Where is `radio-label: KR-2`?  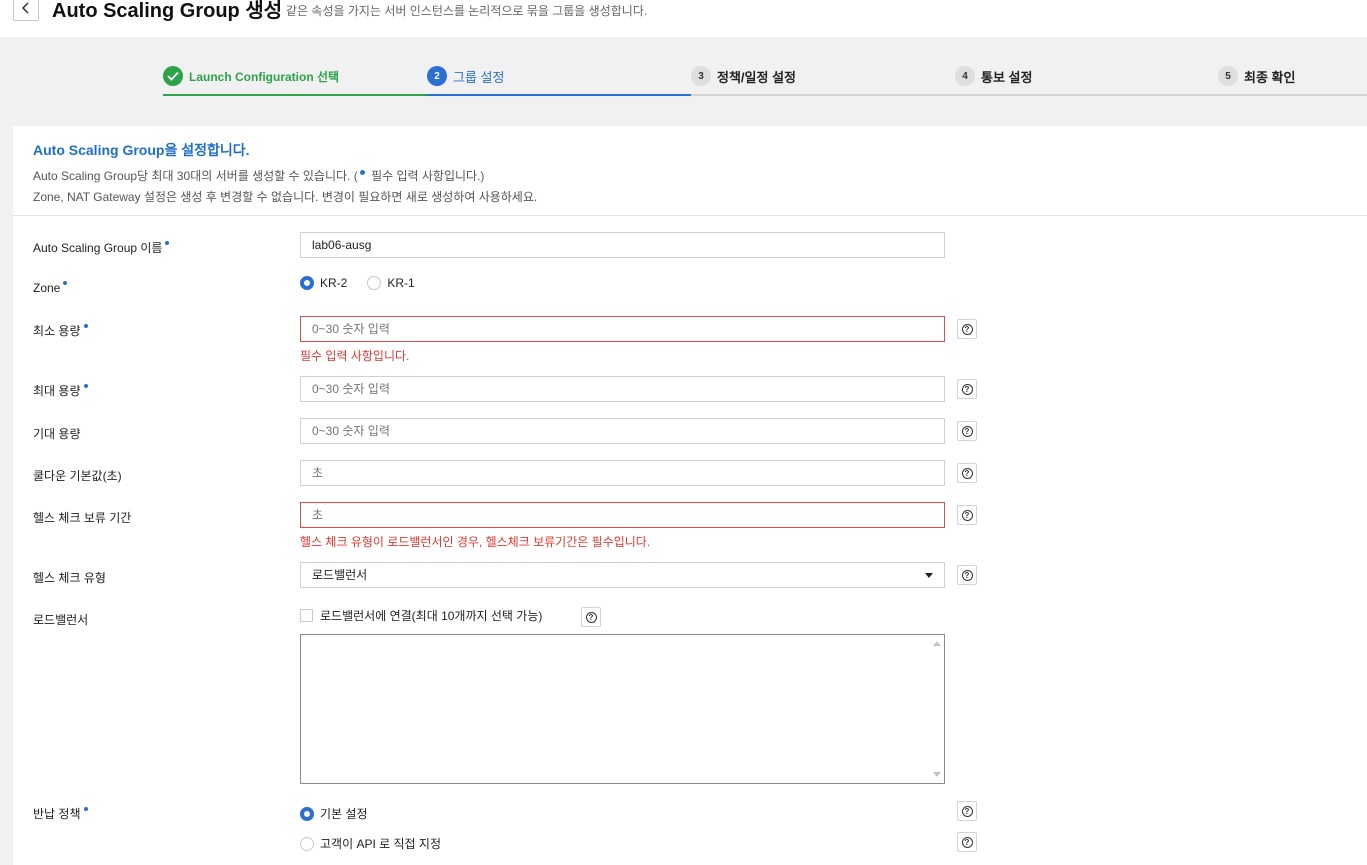
radio-label: KR-2 is located at coordinates (334, 283).